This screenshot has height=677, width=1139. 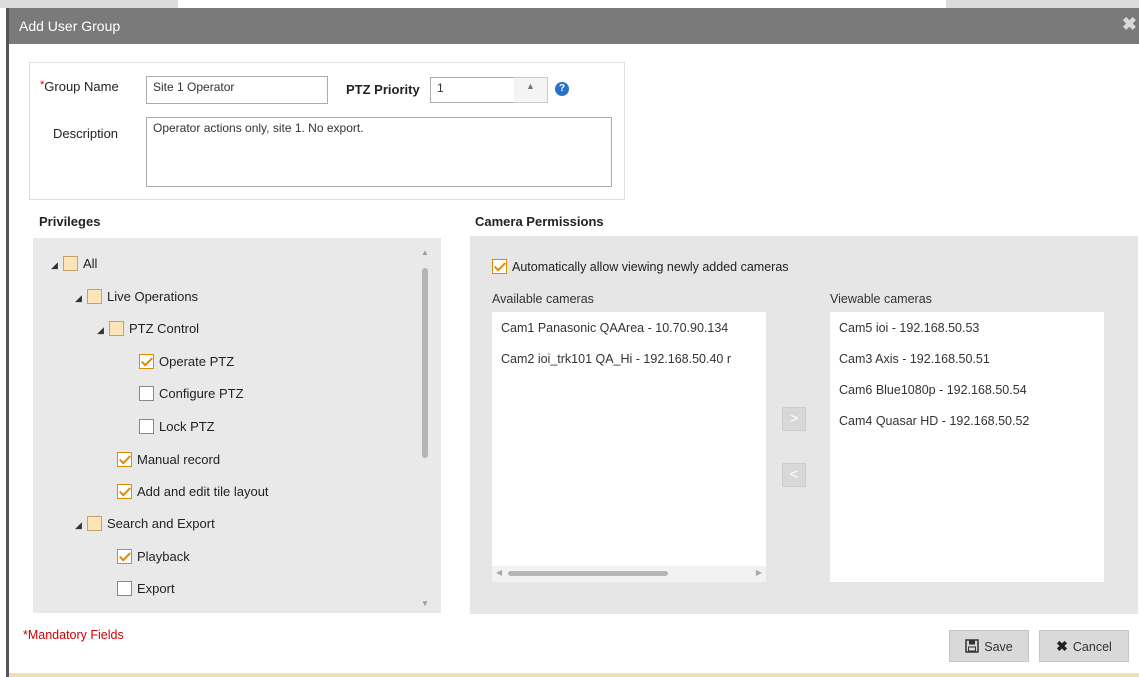 I want to click on tree-node-playback: Playback, so click(x=153, y=557).